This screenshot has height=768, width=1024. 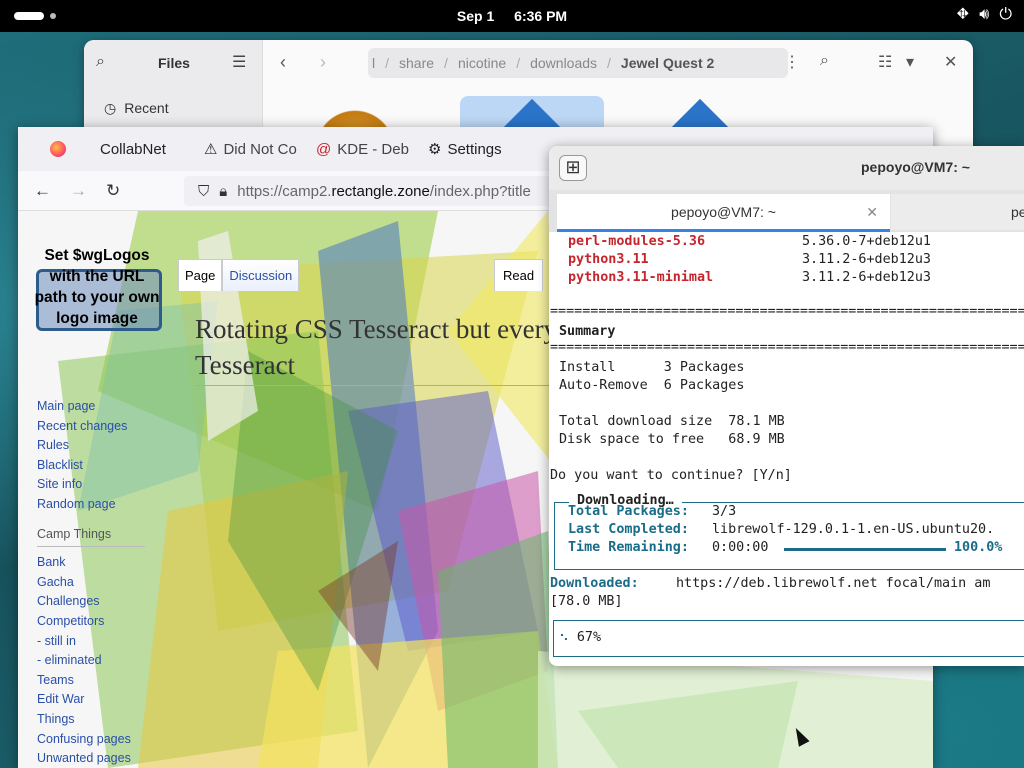 What do you see at coordinates (672, 421) in the screenshot?
I see `download-size: Total download size 78.1 MB` at bounding box center [672, 421].